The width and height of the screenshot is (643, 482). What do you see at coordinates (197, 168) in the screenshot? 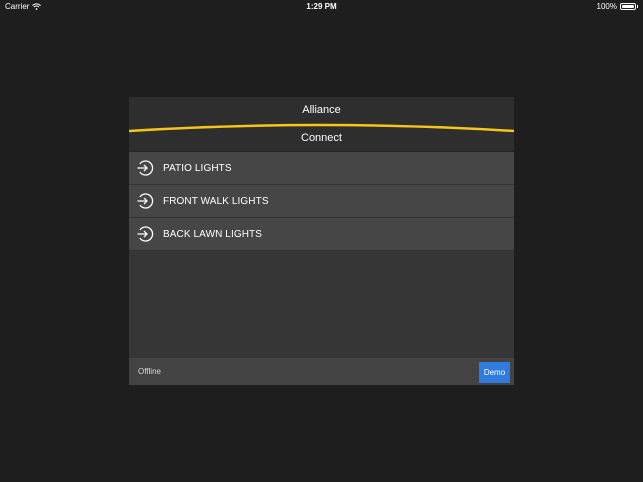
I see `light-item-label: PATIO LIGHTS` at bounding box center [197, 168].